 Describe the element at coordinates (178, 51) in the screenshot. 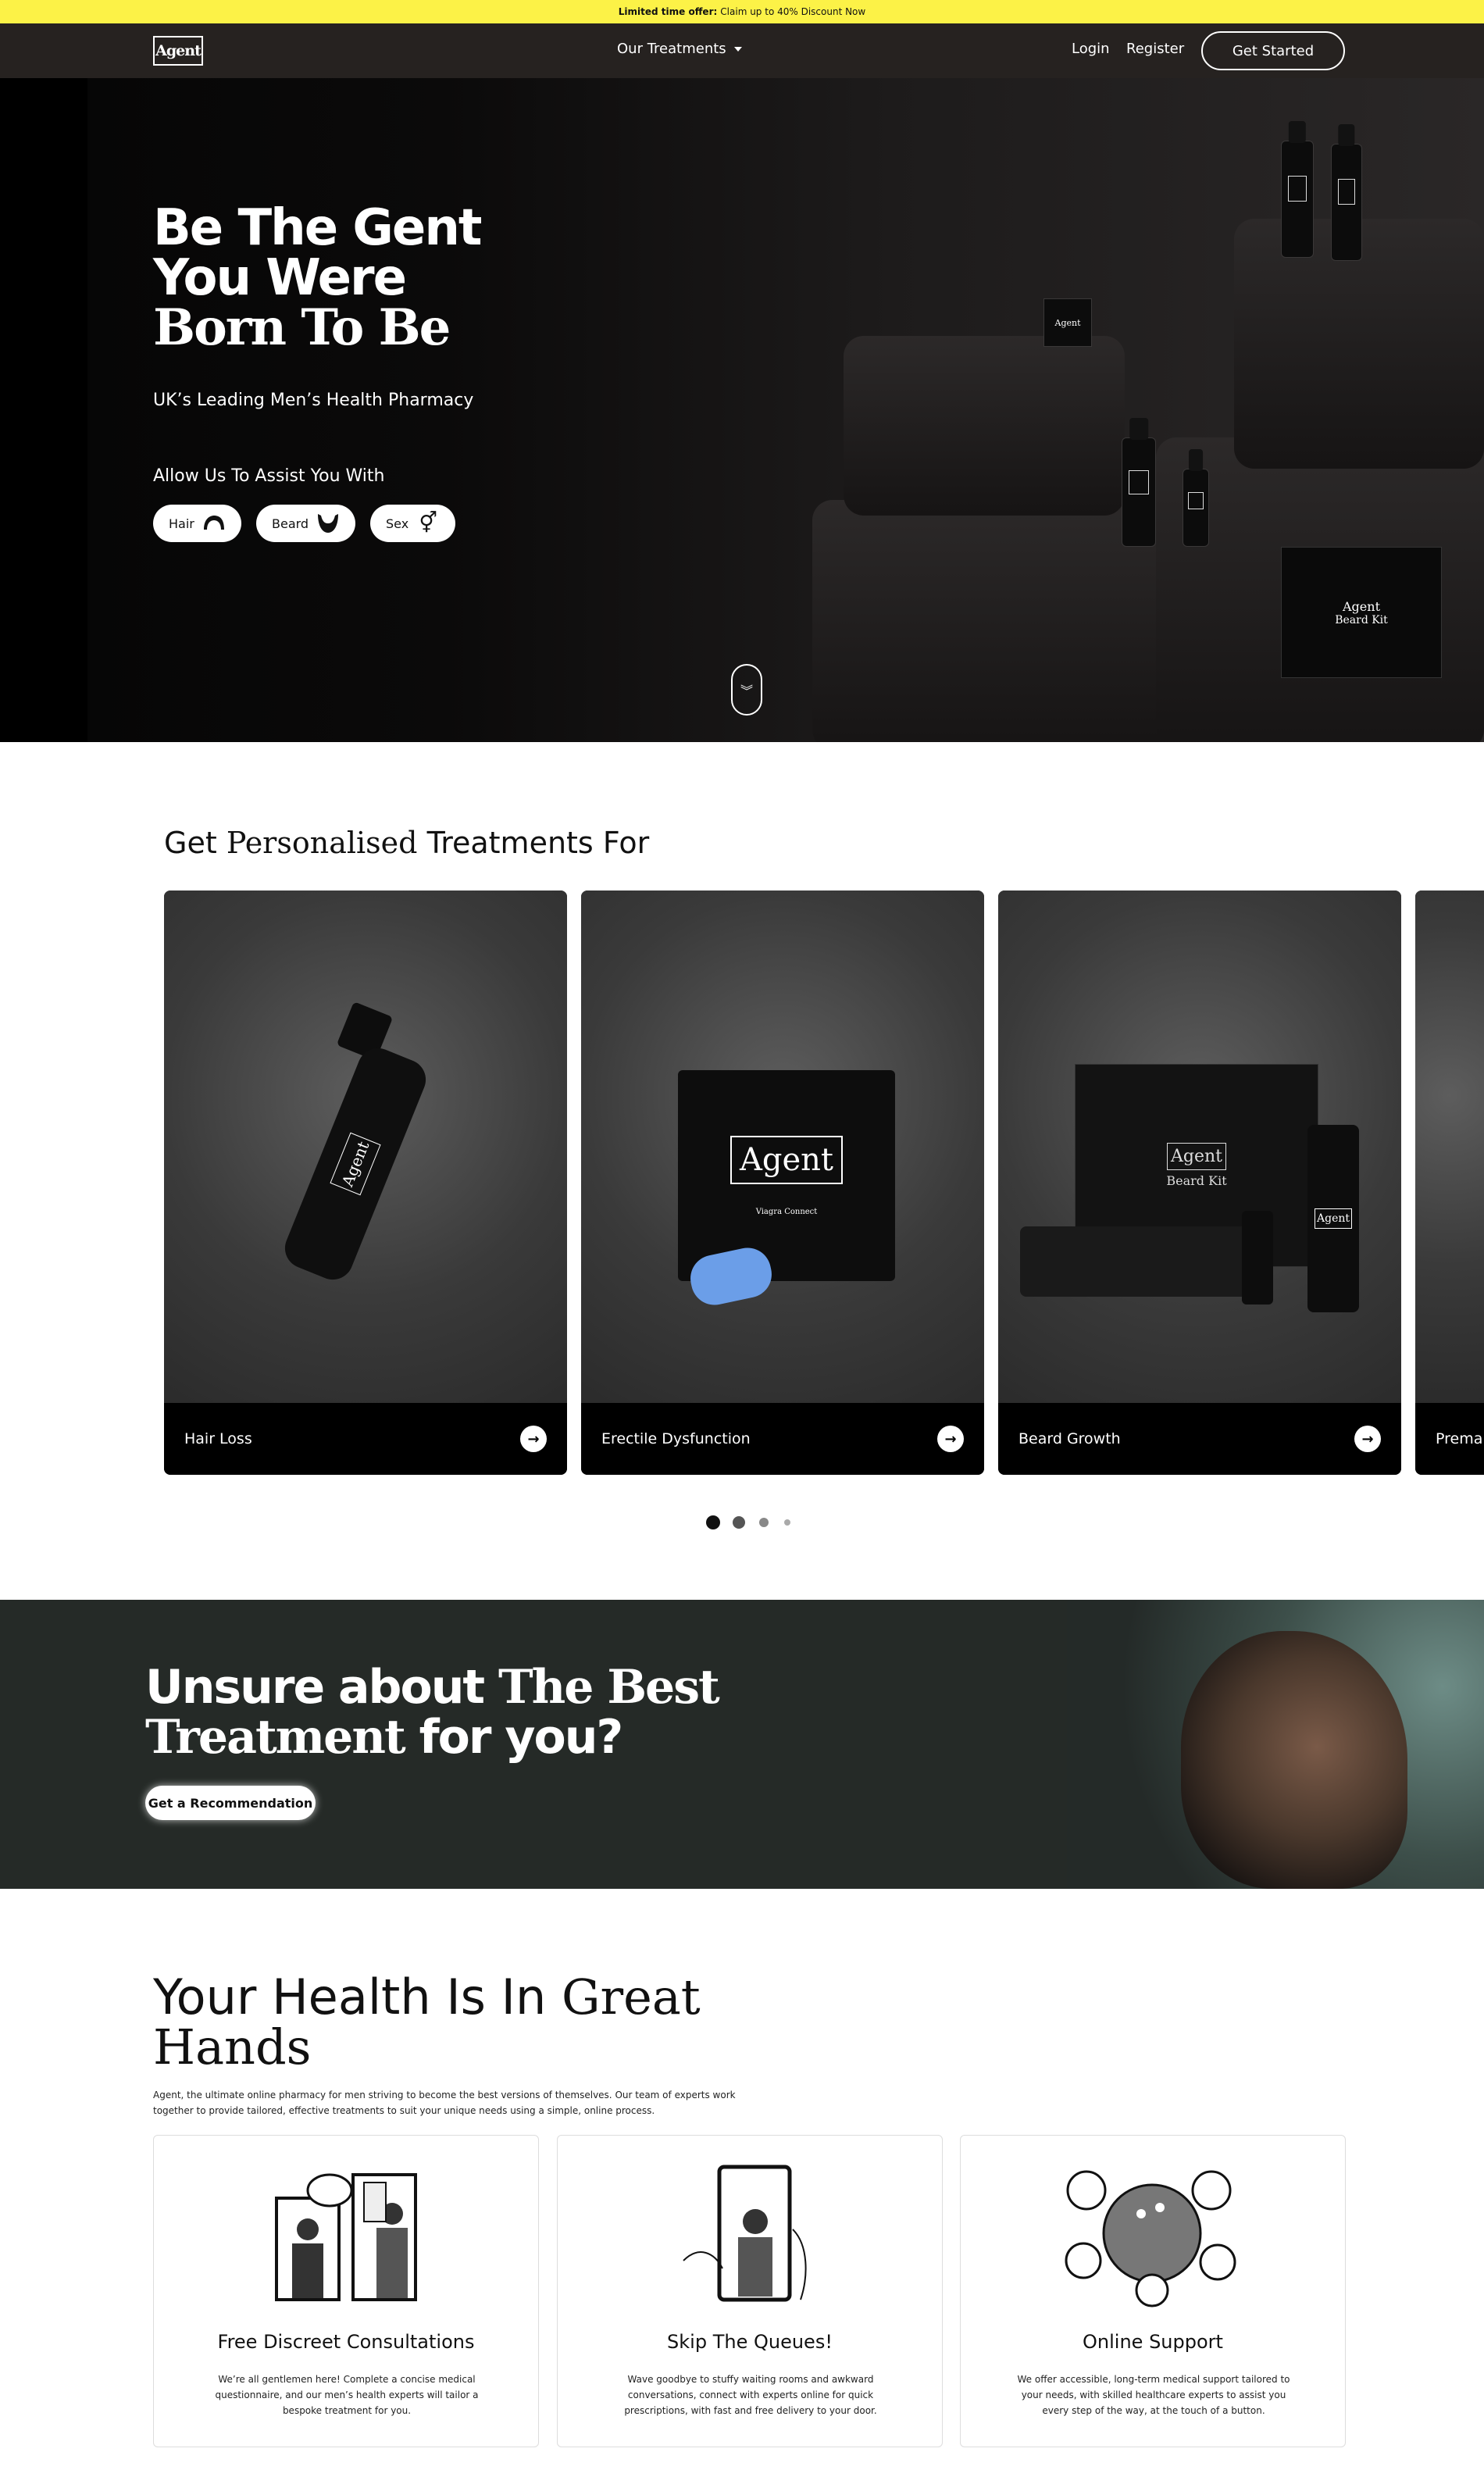

I see `site-logo: Agent` at that location.